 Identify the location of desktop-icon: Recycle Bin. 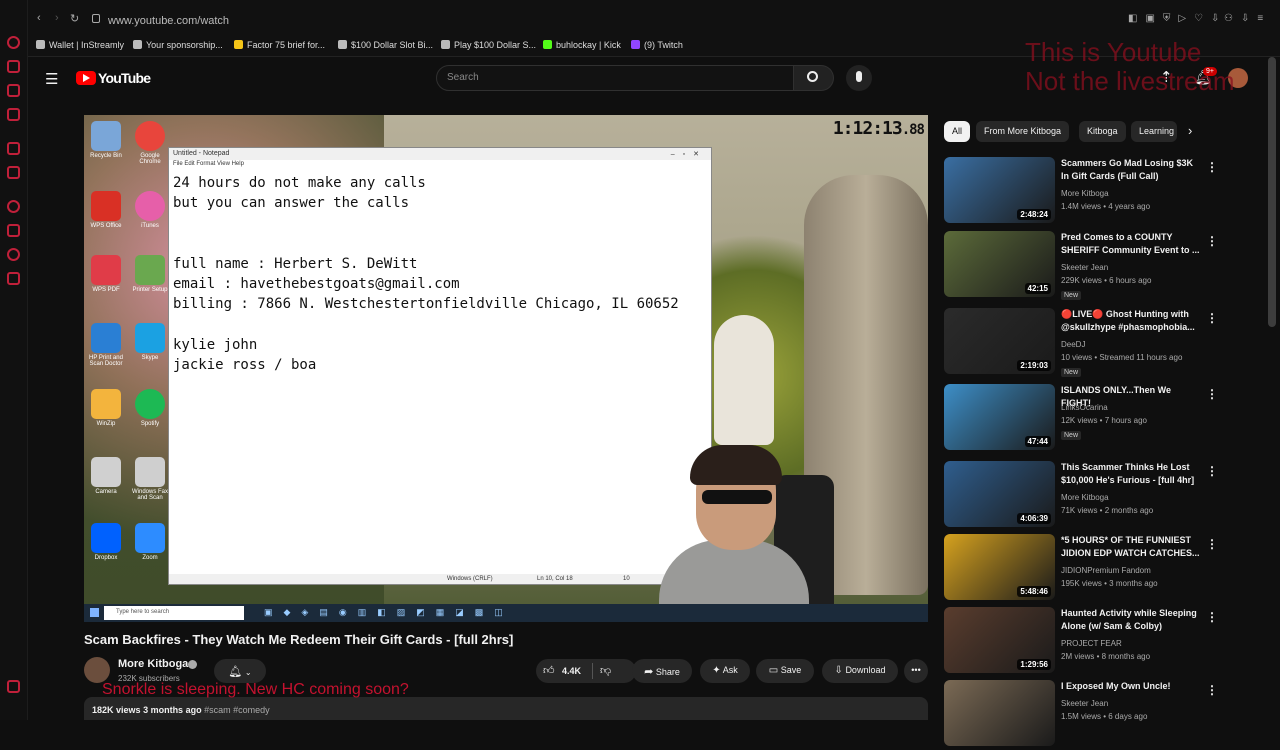
(106, 140).